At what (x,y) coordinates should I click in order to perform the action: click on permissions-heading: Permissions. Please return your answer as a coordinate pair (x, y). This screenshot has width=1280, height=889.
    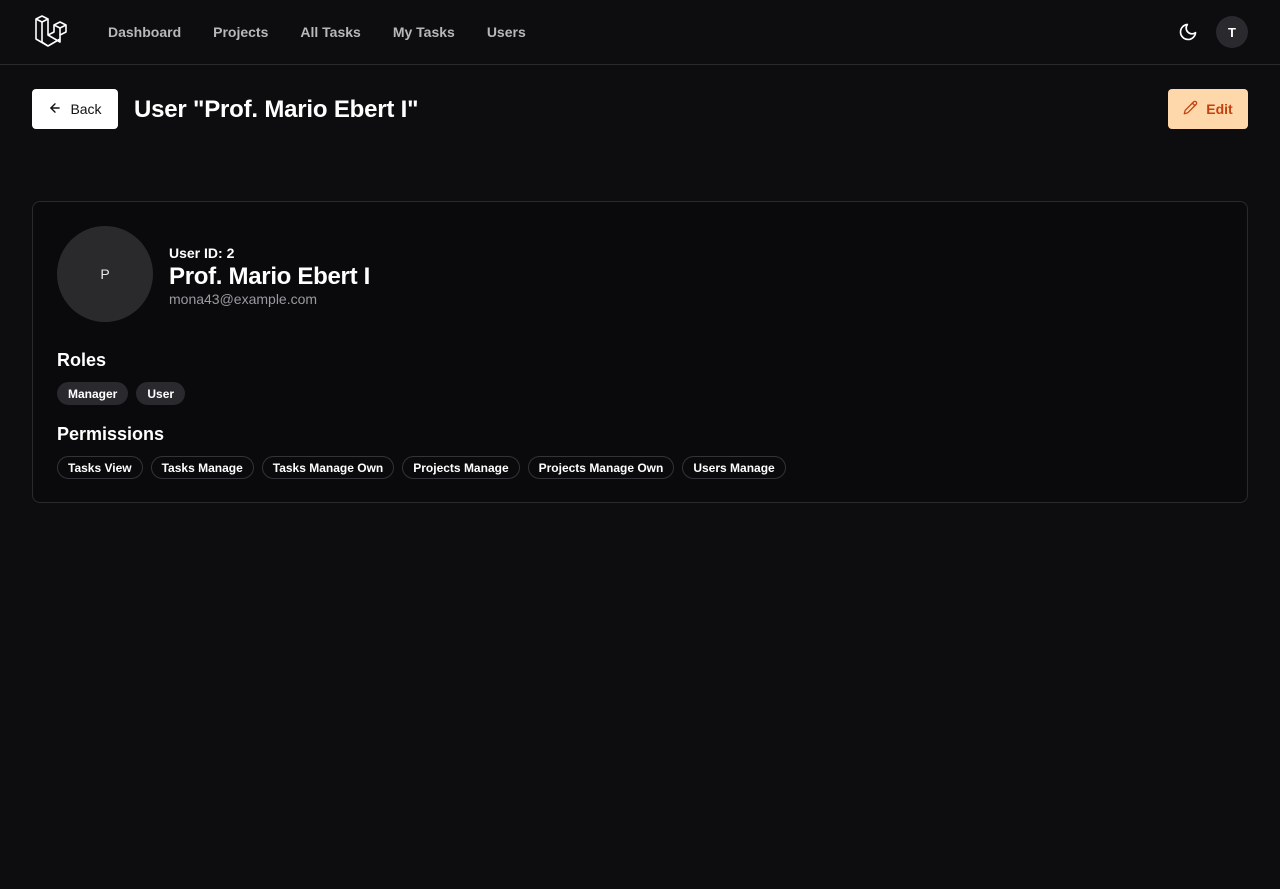
    Looking at the image, I should click on (111, 434).